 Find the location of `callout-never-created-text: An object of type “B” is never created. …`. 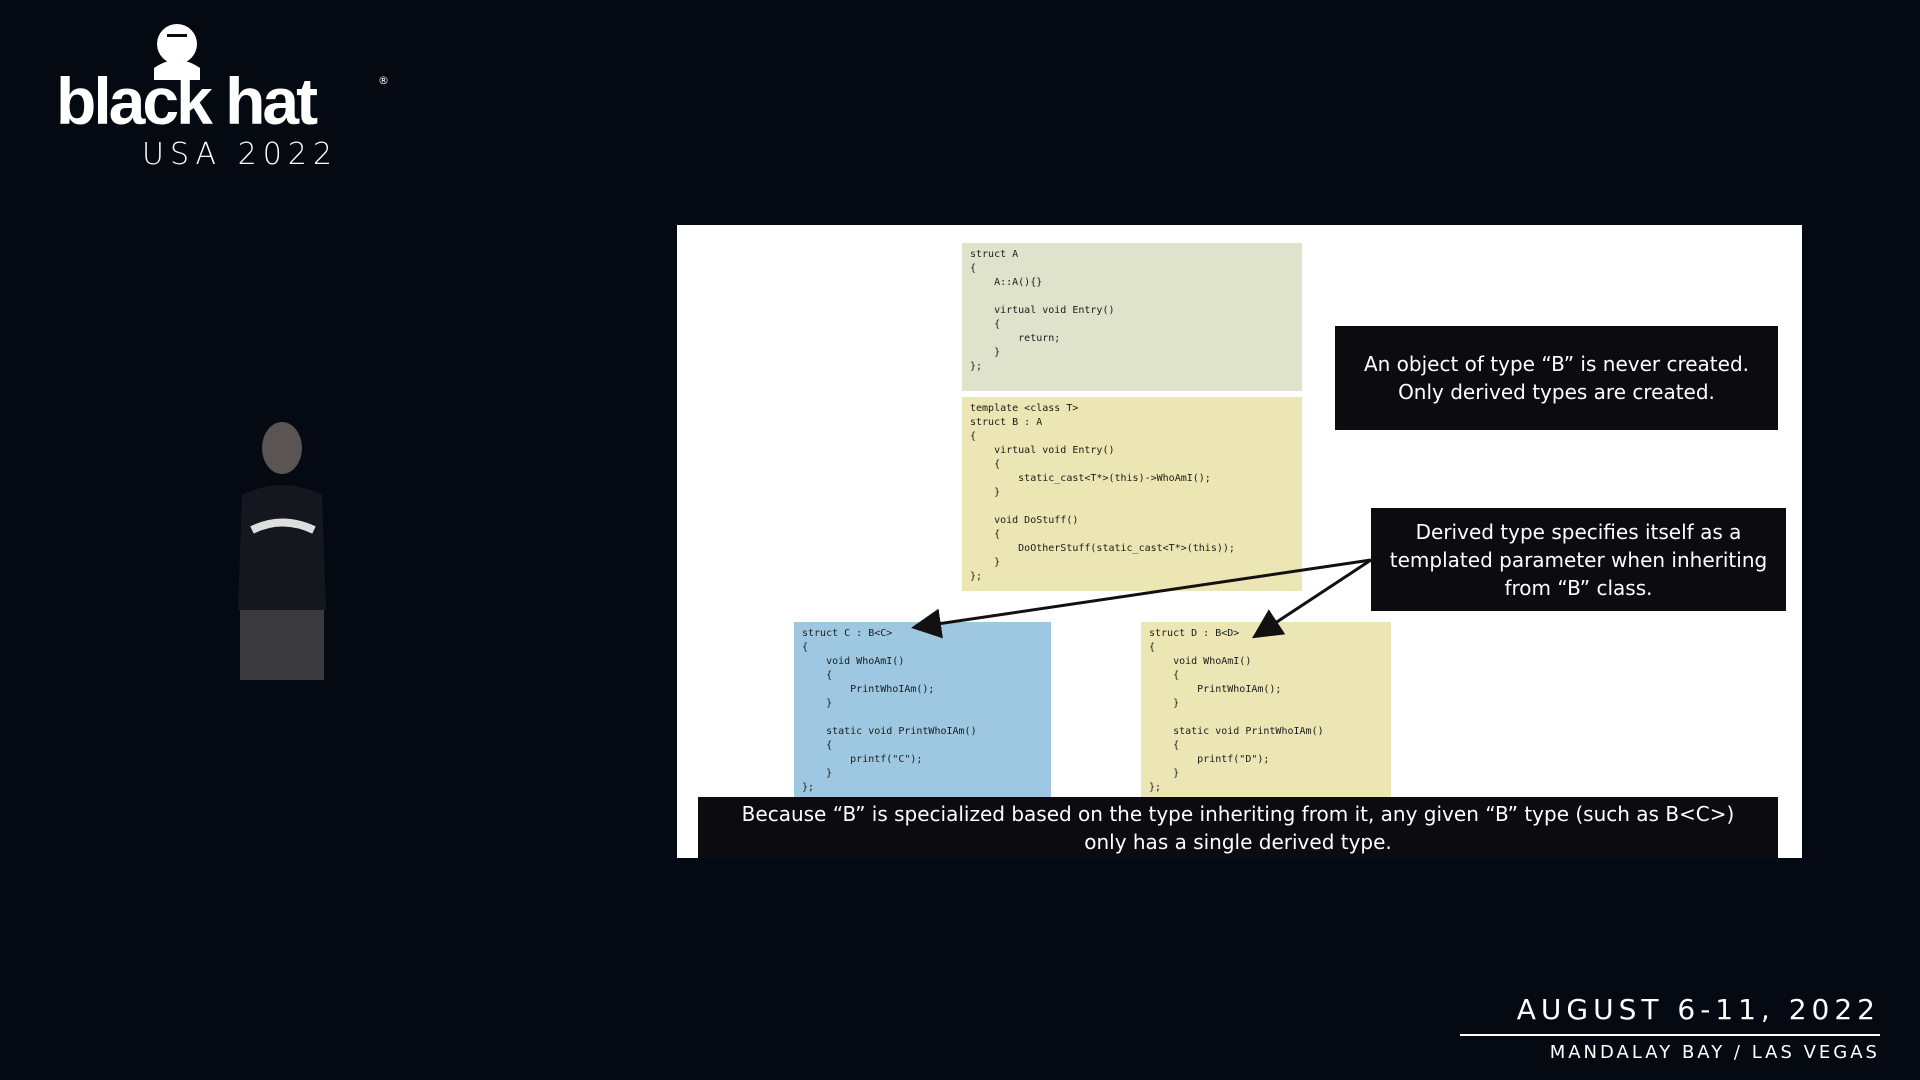

callout-never-created-text: An object of type “B” is never created. … is located at coordinates (1556, 378).